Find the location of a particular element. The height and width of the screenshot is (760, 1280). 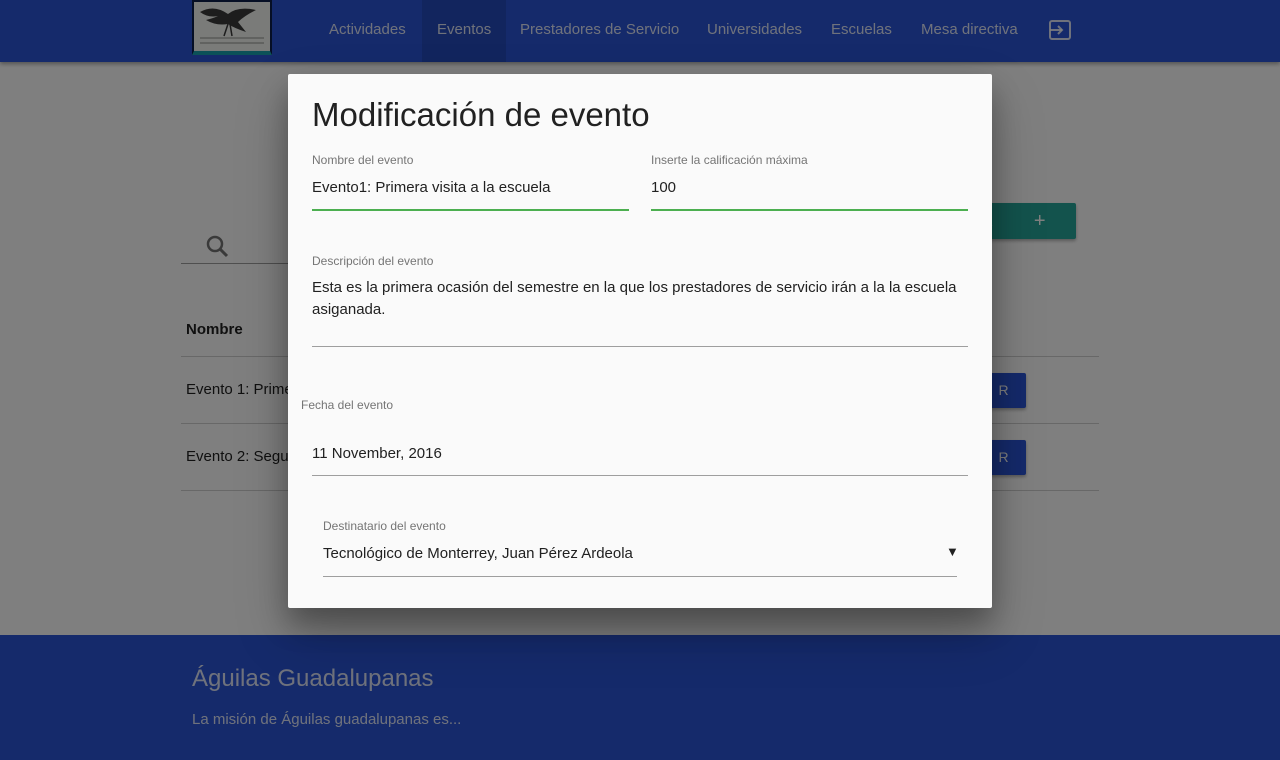

description-label: Descripción del evento is located at coordinates (373, 261).